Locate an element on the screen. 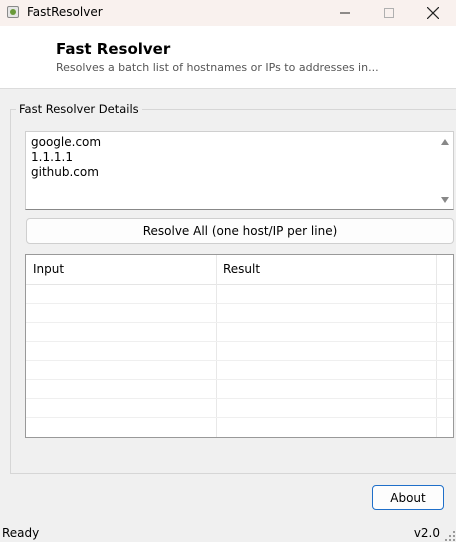  minimize-button is located at coordinates (345, 13).